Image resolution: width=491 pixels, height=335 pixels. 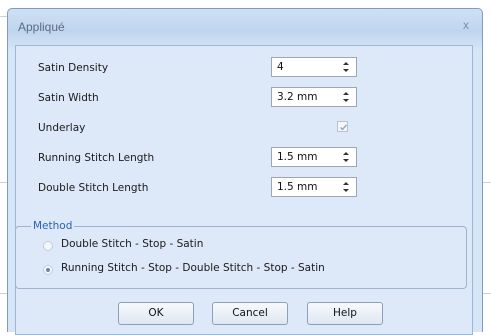 What do you see at coordinates (245, 26) in the screenshot?
I see `title-bar: Appliqué x` at bounding box center [245, 26].